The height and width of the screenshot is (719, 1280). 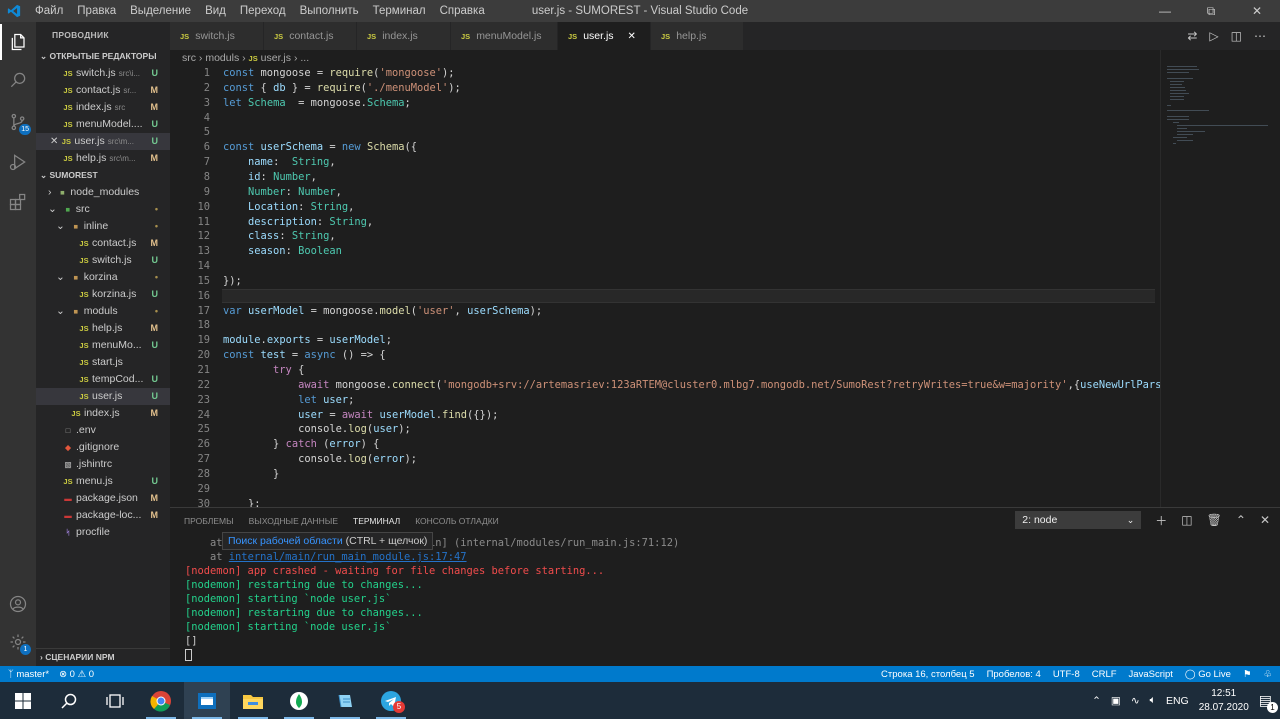 What do you see at coordinates (399, 11) in the screenshot?
I see `menu-terminal: Терминал` at bounding box center [399, 11].